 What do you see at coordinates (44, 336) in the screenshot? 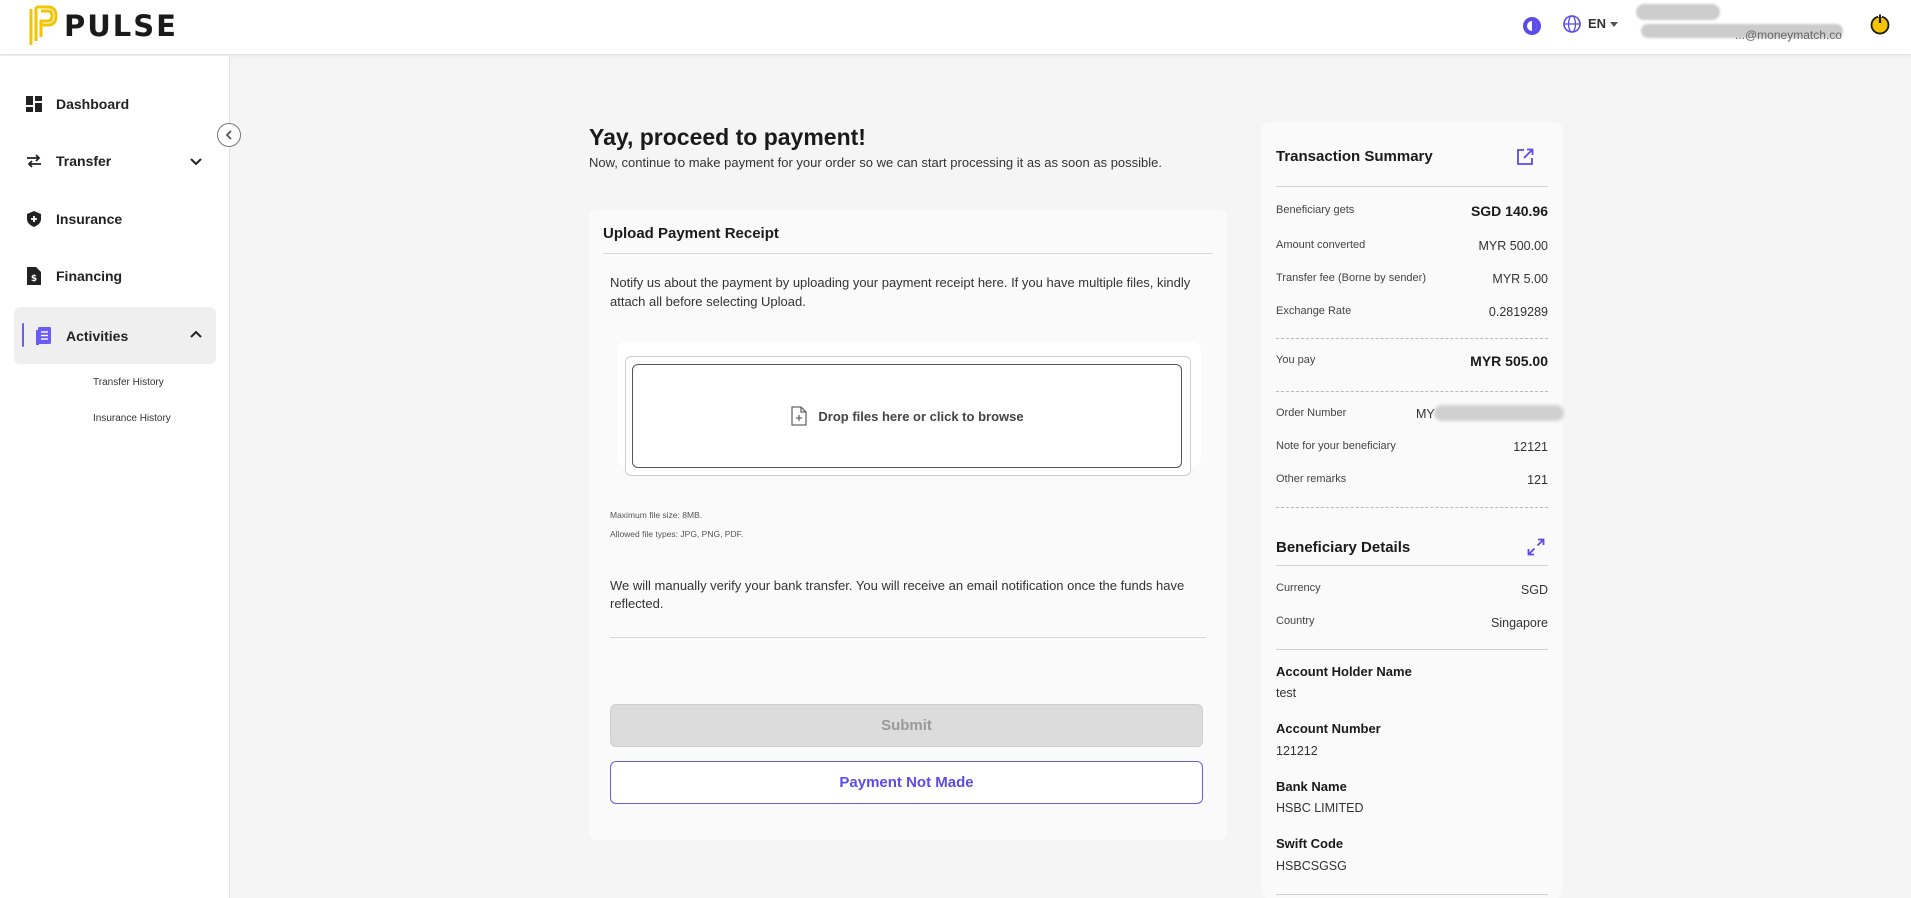
I see `receipt-icon` at bounding box center [44, 336].